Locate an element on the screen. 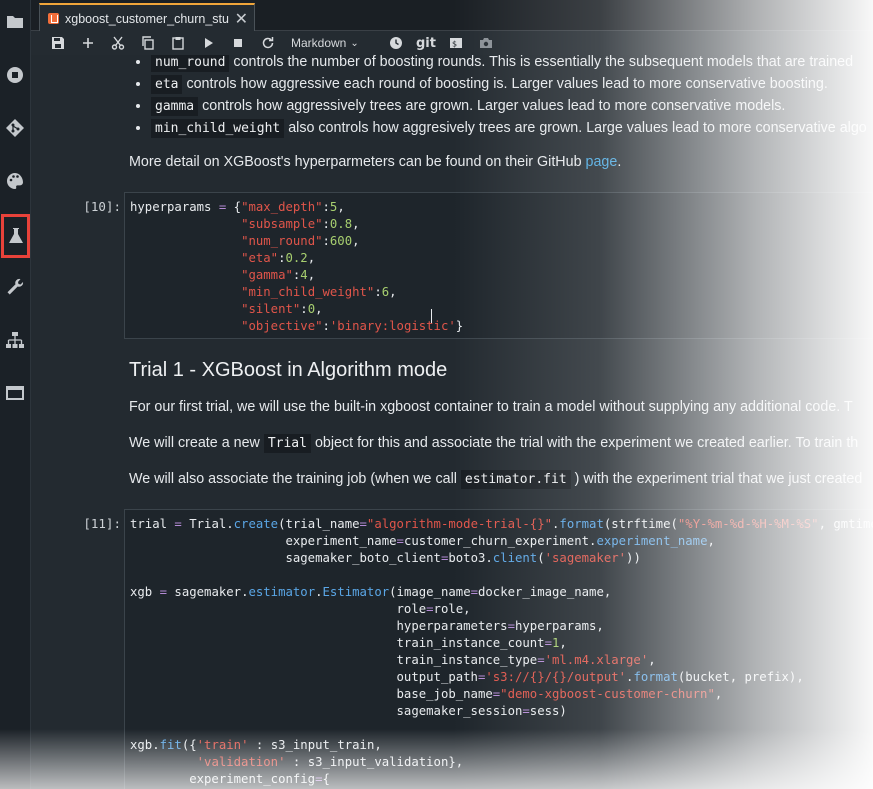  code-token: hyperparams, is located at coordinates (559, 626).